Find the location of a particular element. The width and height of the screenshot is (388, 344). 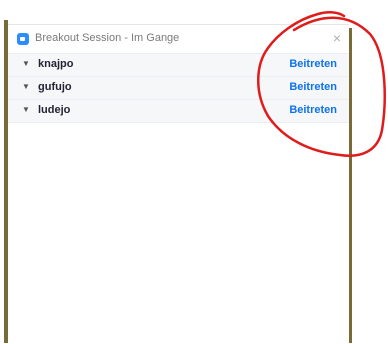

room-name: knajpo is located at coordinates (56, 64).